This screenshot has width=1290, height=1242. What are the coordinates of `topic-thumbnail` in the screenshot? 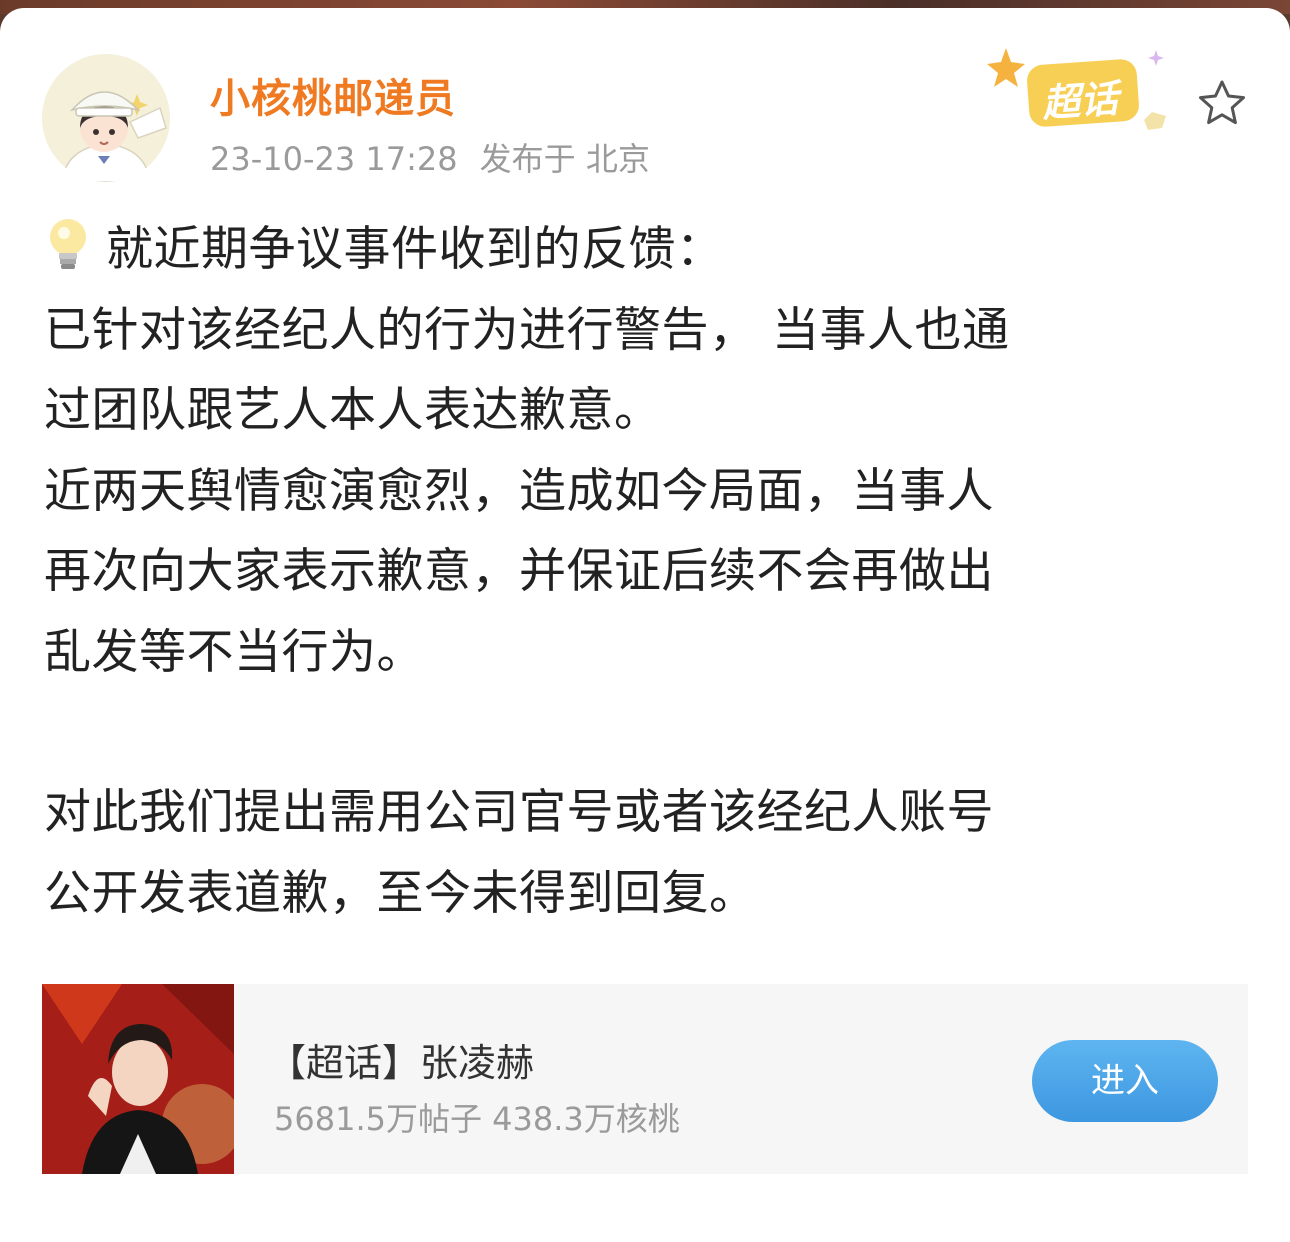 It's located at (138, 1079).